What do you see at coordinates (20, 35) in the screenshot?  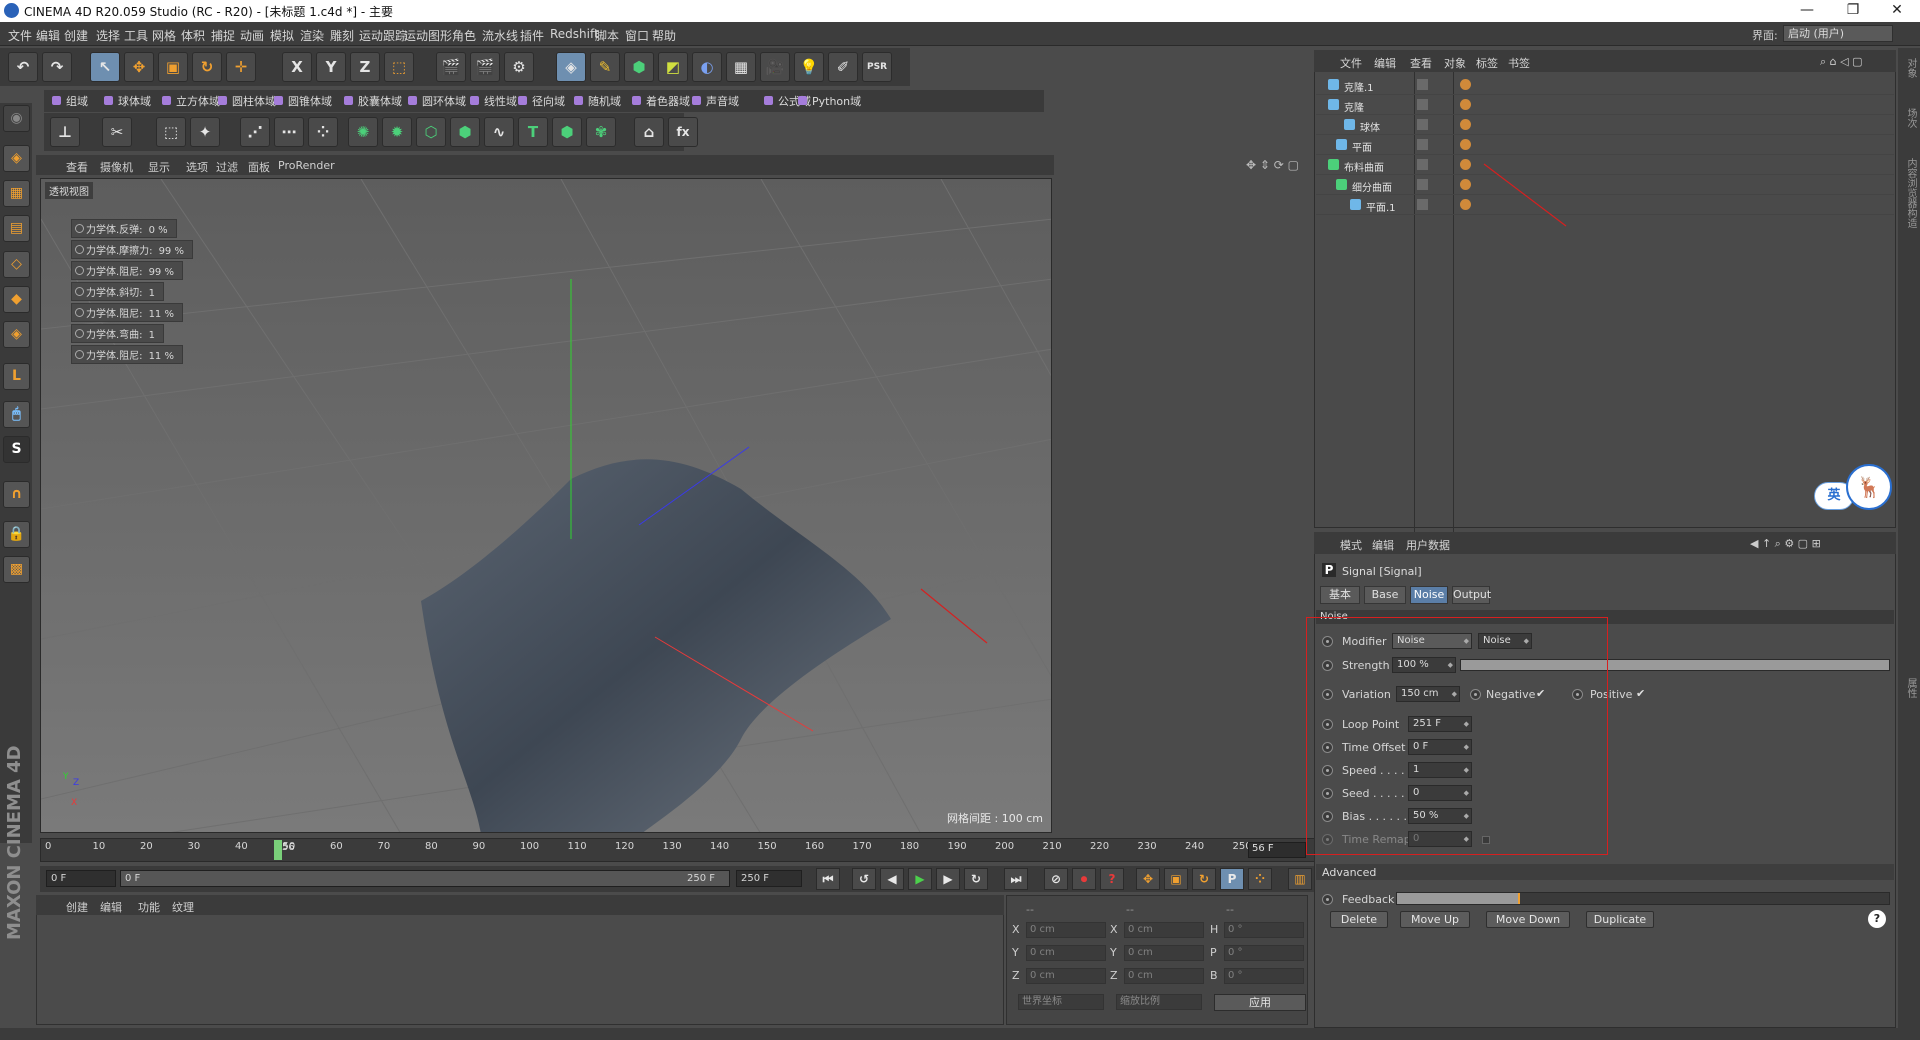 I see `menu-0: 文件` at bounding box center [20, 35].